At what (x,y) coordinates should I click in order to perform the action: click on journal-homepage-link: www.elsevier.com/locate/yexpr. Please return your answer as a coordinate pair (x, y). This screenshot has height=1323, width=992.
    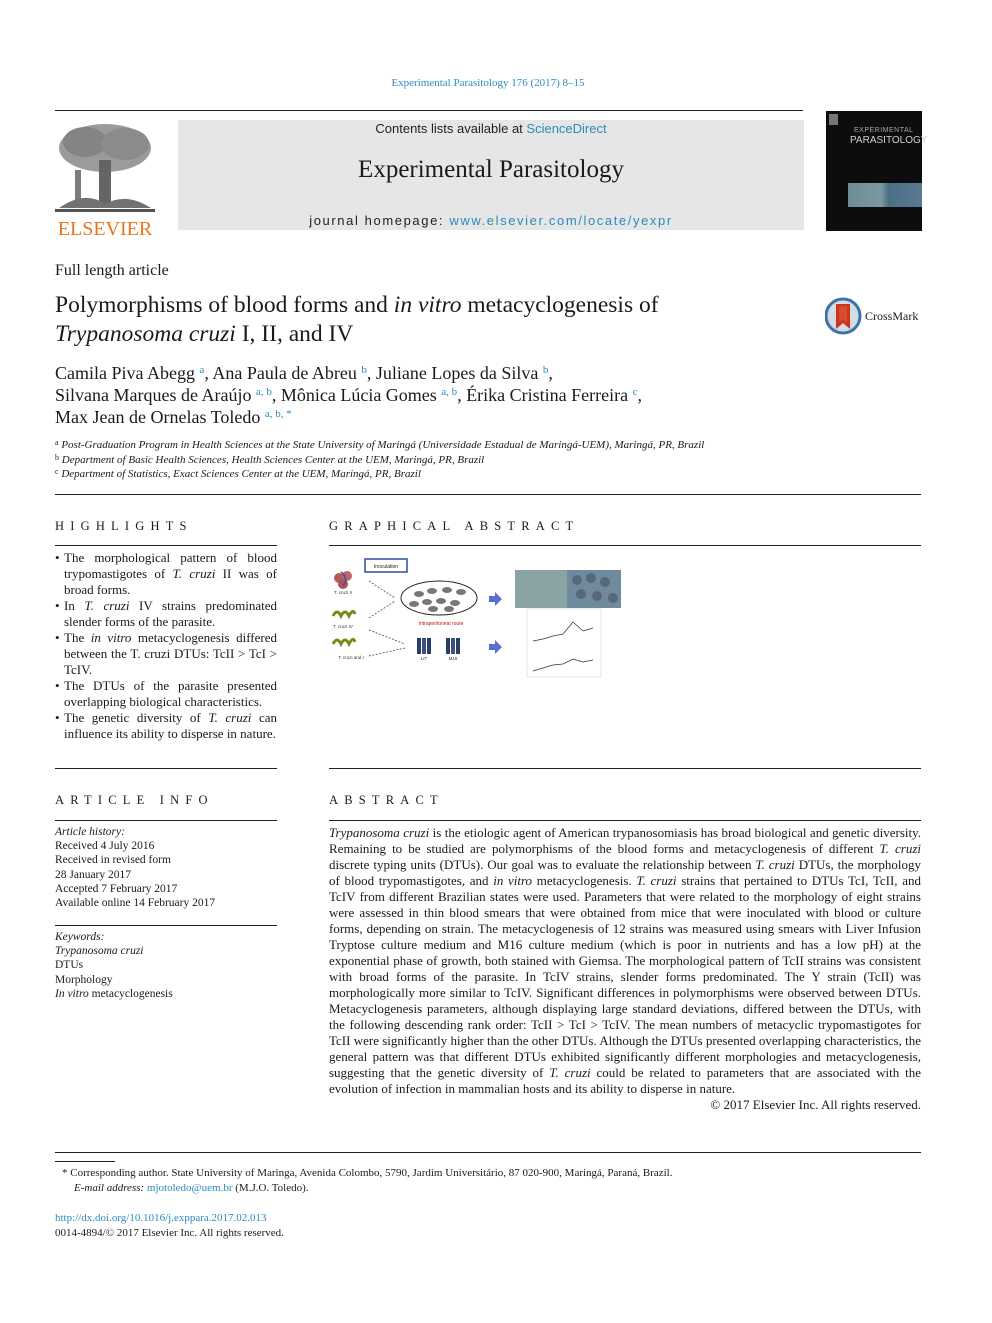
    Looking at the image, I should click on (560, 220).